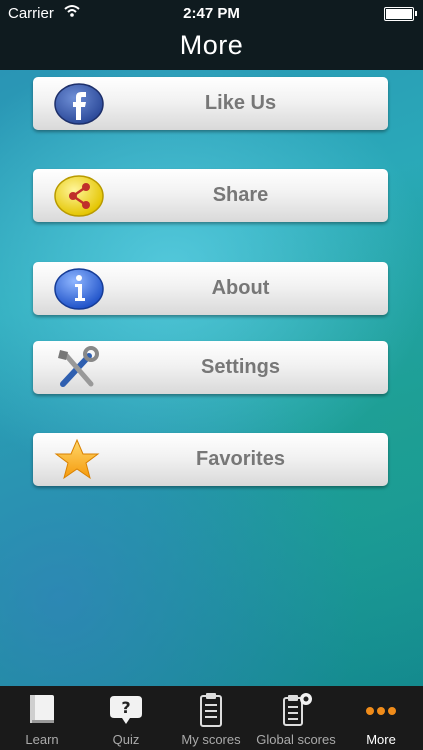  I want to click on share-label: Share, so click(240, 195).